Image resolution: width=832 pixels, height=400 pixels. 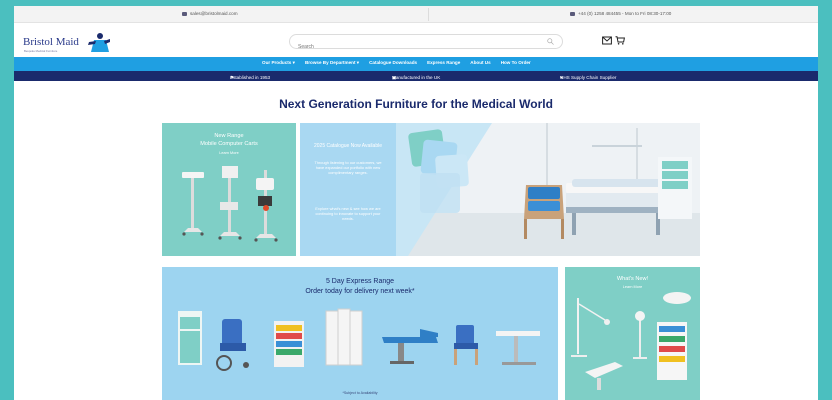 What do you see at coordinates (418, 47) in the screenshot?
I see `search-input` at bounding box center [418, 47].